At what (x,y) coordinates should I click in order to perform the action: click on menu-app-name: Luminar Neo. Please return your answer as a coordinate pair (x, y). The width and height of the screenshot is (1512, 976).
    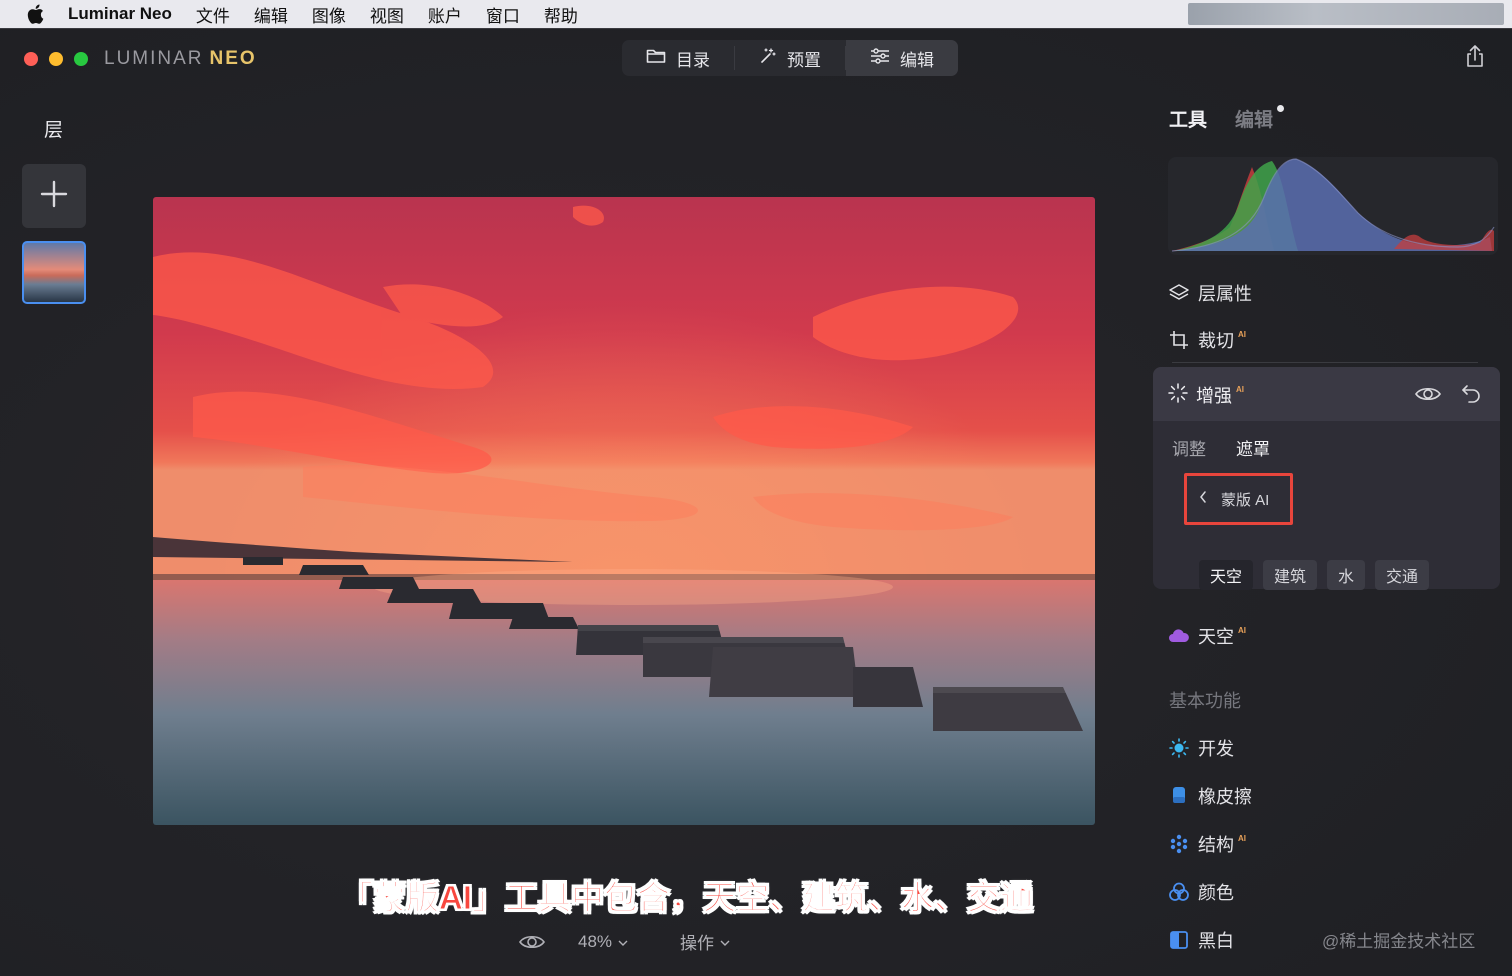
    Looking at the image, I should click on (120, 14).